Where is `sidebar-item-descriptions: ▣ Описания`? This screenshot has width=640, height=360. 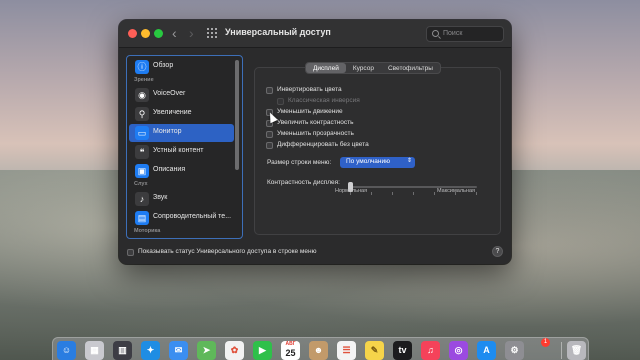 sidebar-item-descriptions: ▣ Описания is located at coordinates (181, 171).